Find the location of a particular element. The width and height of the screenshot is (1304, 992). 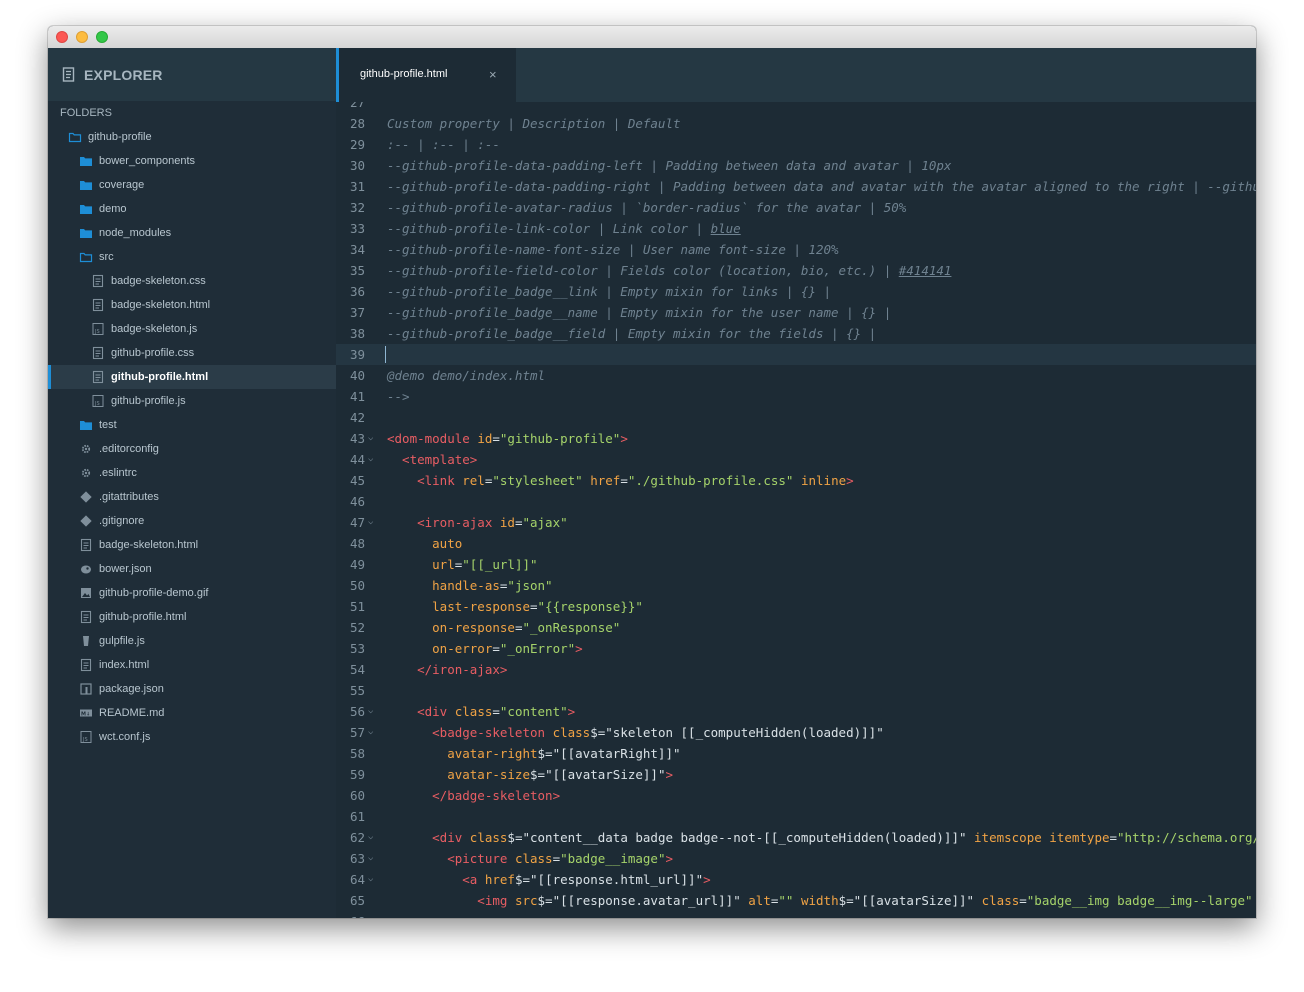

minimize-window-button is located at coordinates (82, 37).